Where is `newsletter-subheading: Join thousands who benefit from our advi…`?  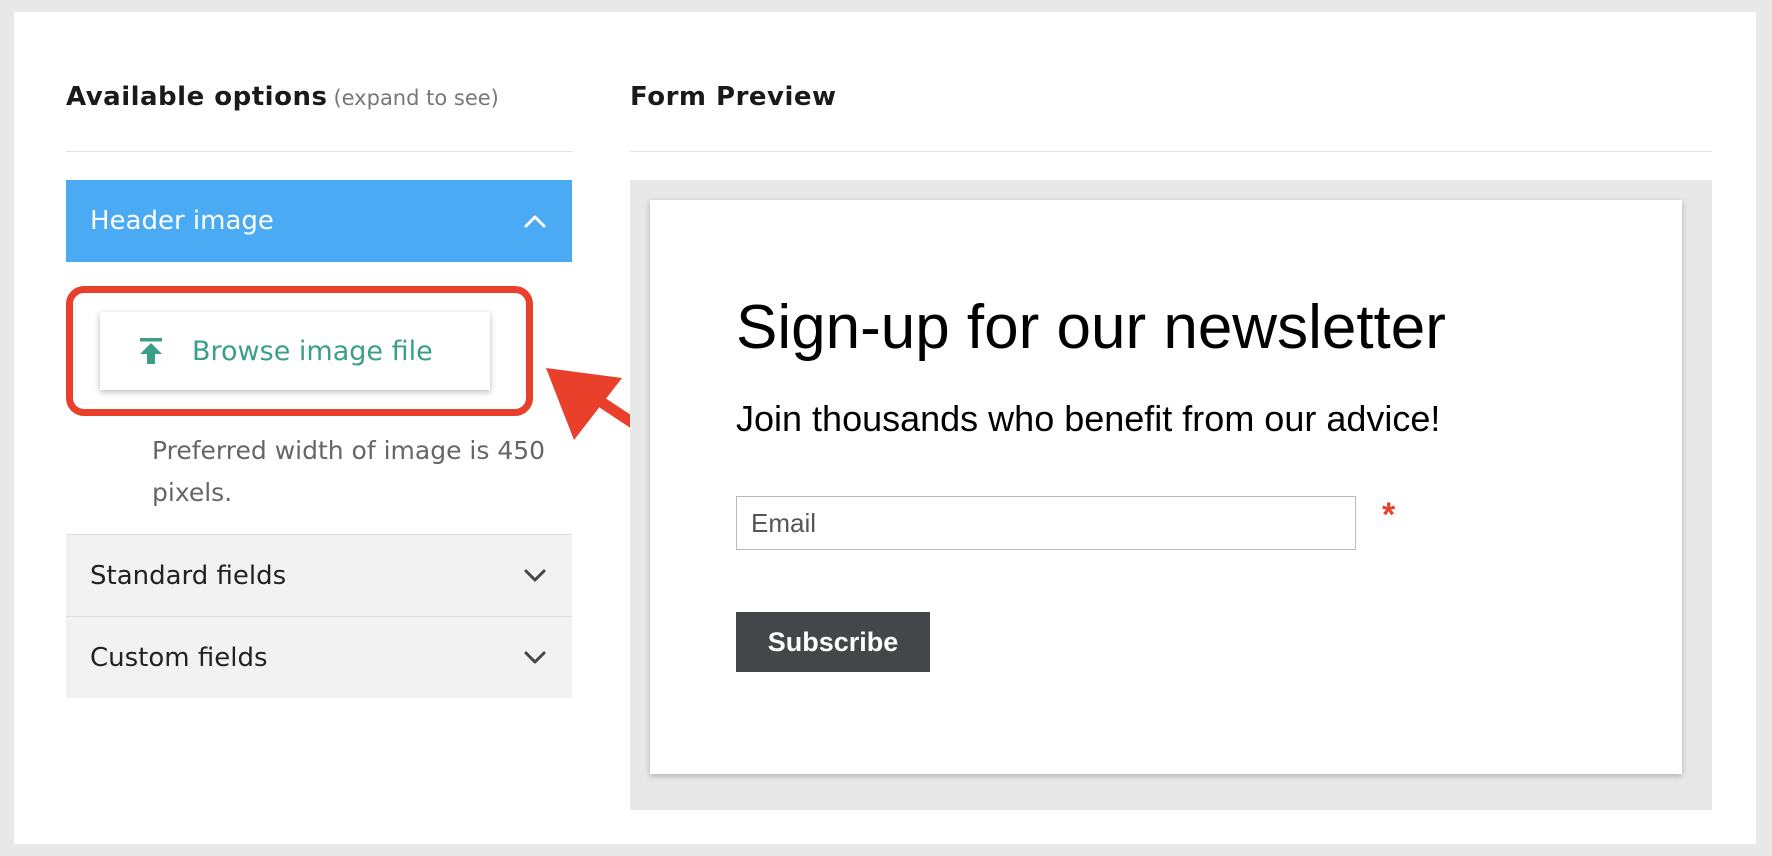 newsletter-subheading: Join thousands who benefit from our advi… is located at coordinates (1088, 418).